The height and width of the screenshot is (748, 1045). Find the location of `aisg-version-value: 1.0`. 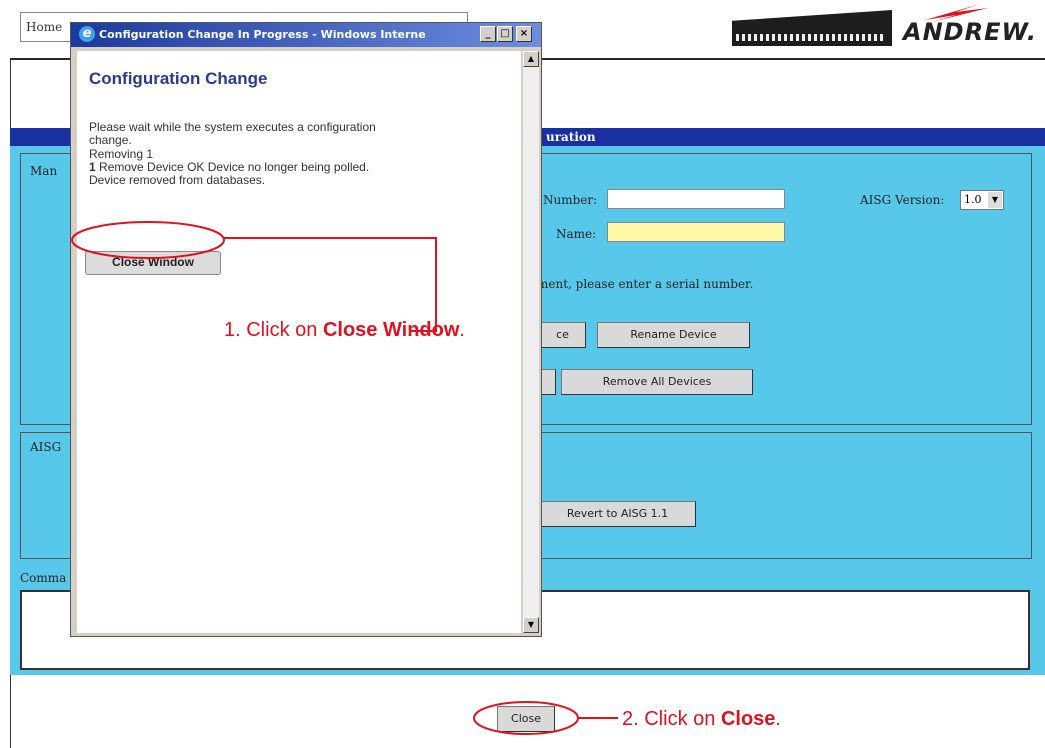

aisg-version-value: 1.0 is located at coordinates (973, 199).